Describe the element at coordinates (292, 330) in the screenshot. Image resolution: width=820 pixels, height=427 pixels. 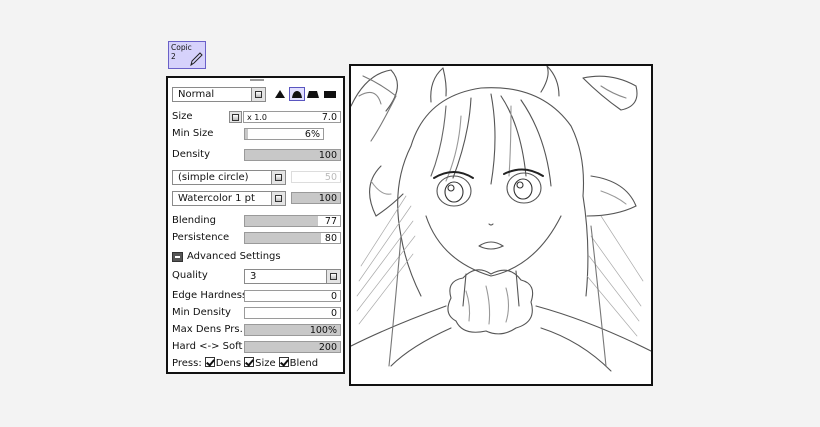
I see `max-dens-prs-slider: 100%` at that location.